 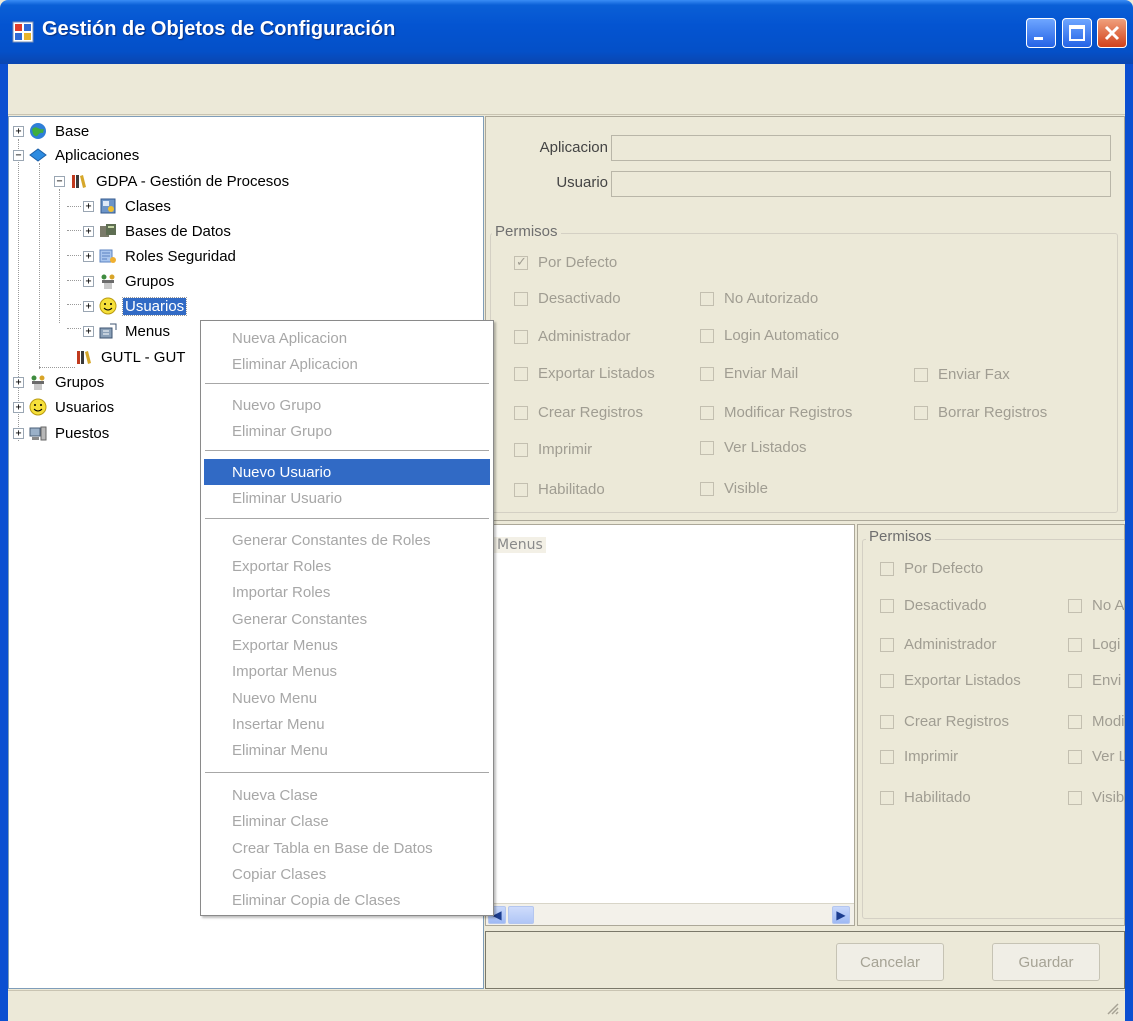 What do you see at coordinates (347, 338) in the screenshot?
I see `menu-item-nueva-aplicacion: Nueva Aplicacion` at bounding box center [347, 338].